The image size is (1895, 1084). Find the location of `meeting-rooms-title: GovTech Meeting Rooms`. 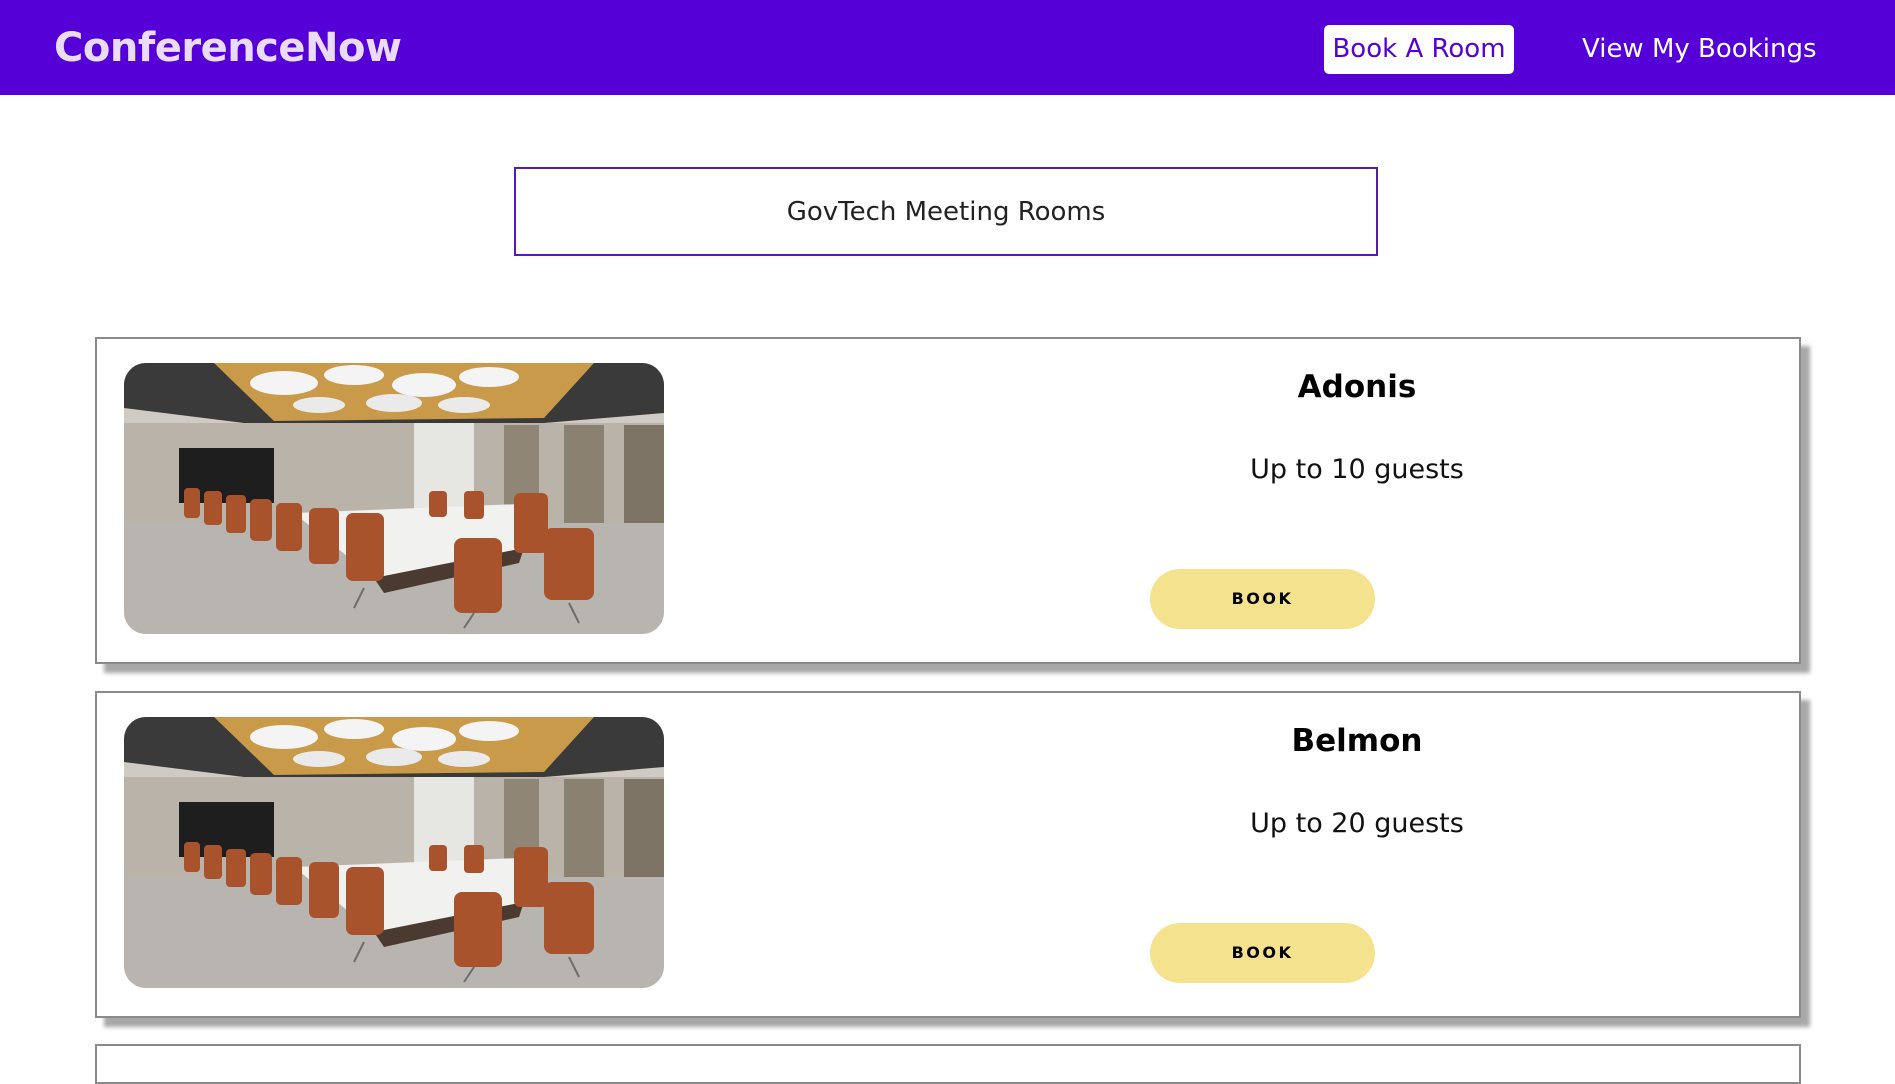

meeting-rooms-title: GovTech Meeting Rooms is located at coordinates (946, 211).